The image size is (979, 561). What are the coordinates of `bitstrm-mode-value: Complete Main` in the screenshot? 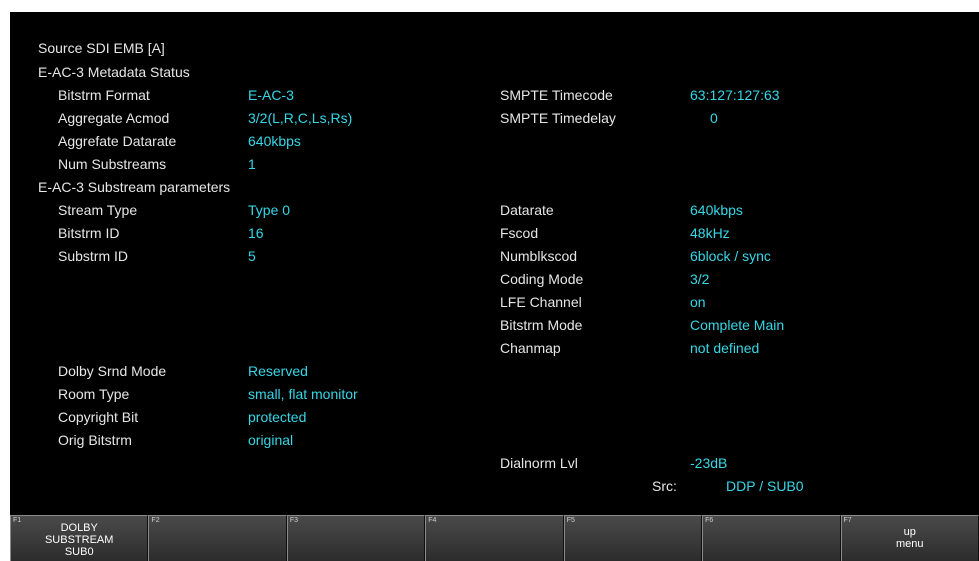 It's located at (737, 325).